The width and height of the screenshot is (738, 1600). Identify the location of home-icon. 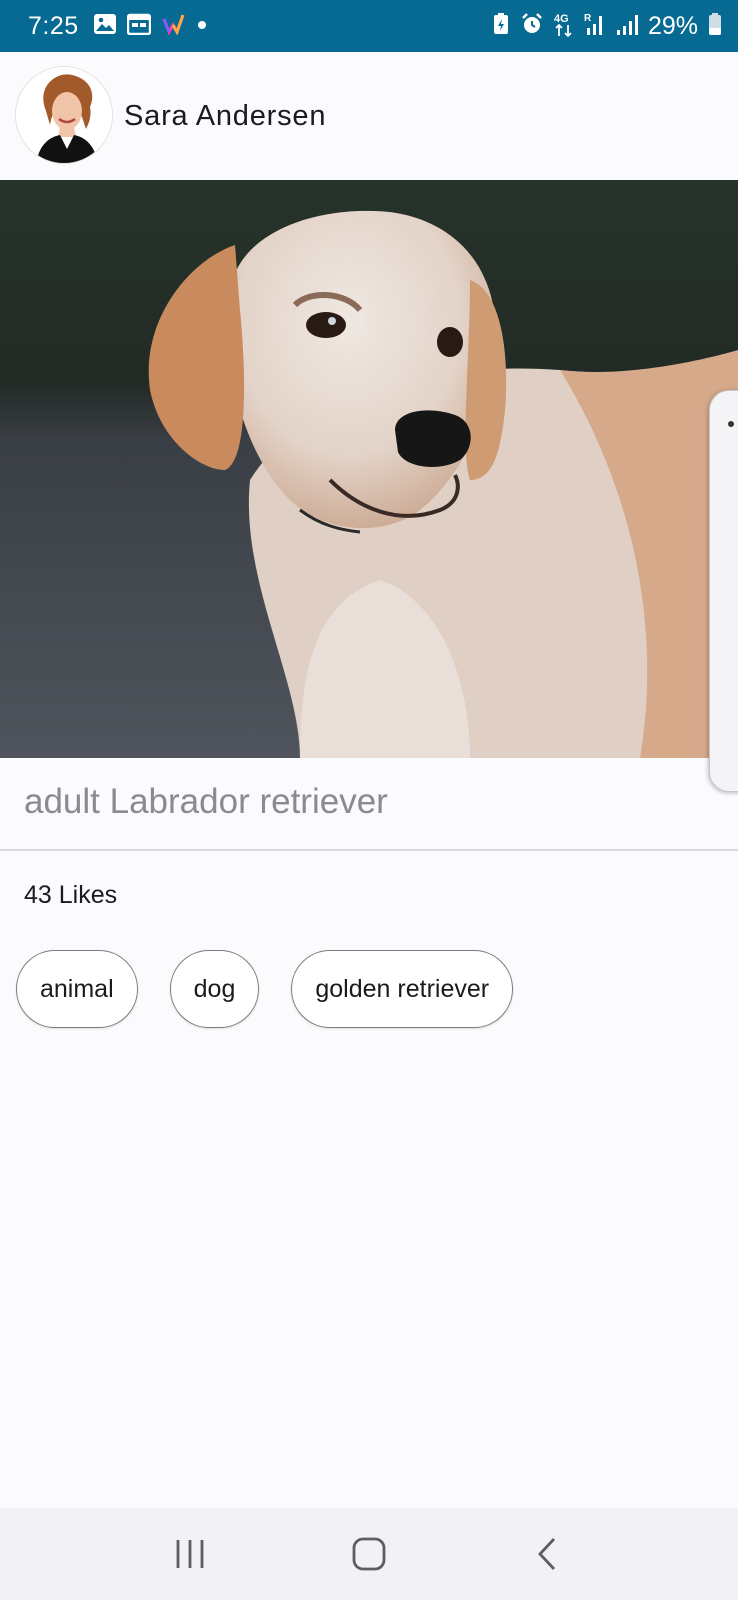
(369, 1554).